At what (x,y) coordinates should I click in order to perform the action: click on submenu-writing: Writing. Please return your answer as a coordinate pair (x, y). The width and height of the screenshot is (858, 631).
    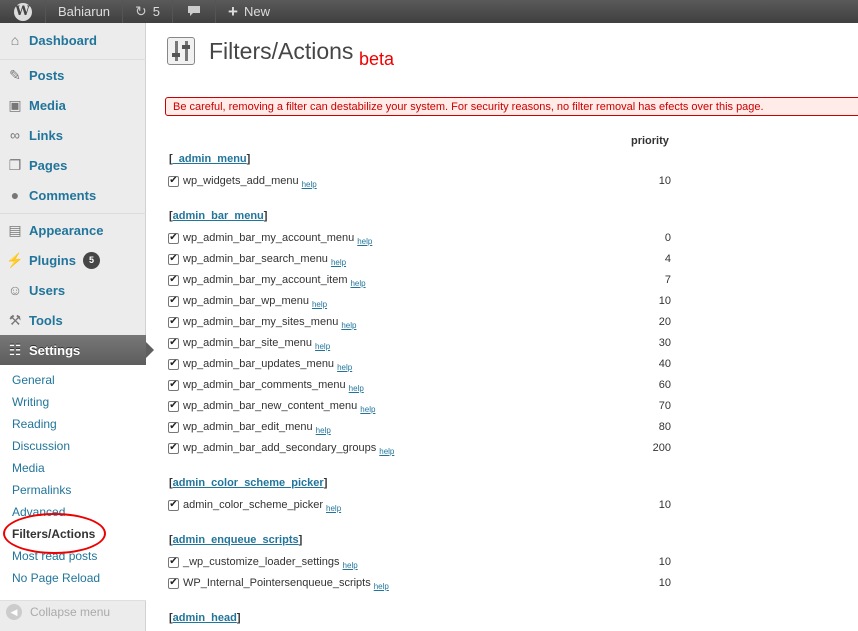
    Looking at the image, I should click on (30, 402).